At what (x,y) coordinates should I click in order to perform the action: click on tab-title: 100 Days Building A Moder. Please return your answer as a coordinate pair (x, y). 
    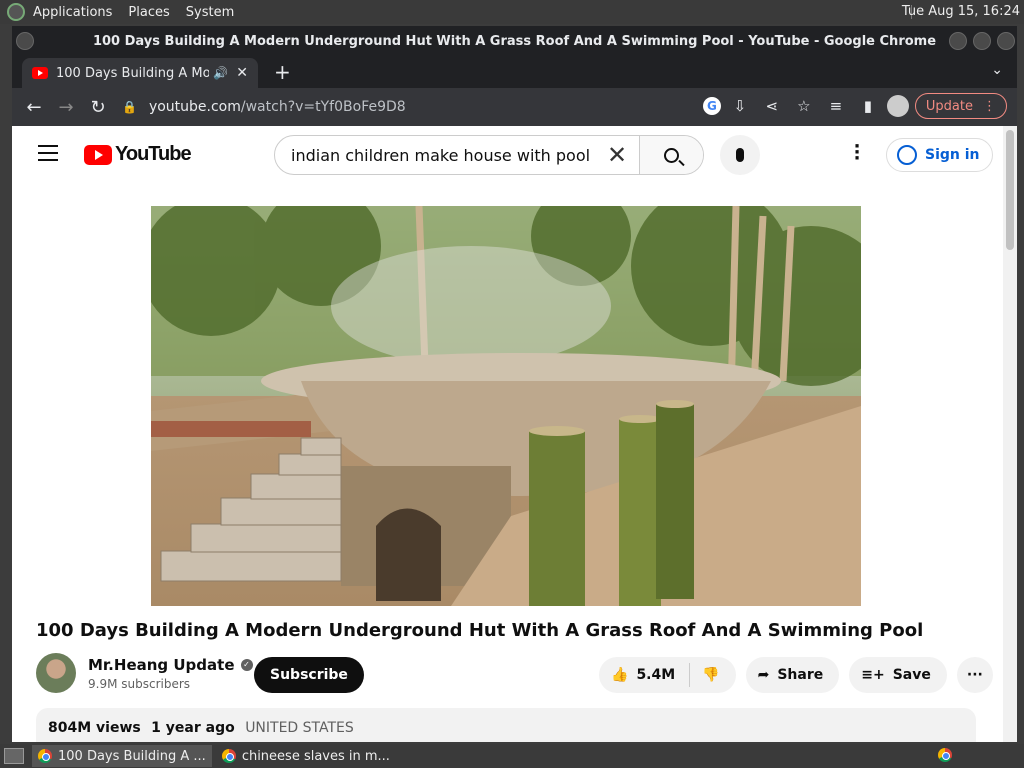
    Looking at the image, I should click on (133, 73).